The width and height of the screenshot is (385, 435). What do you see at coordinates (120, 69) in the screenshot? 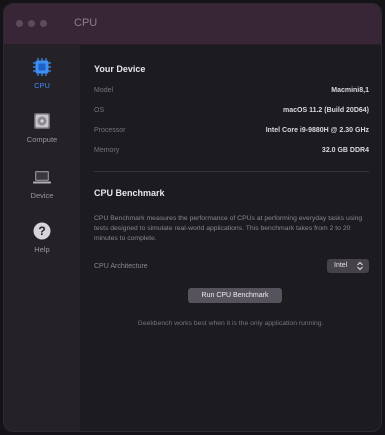
I see `your-device-heading: Your Device` at bounding box center [120, 69].